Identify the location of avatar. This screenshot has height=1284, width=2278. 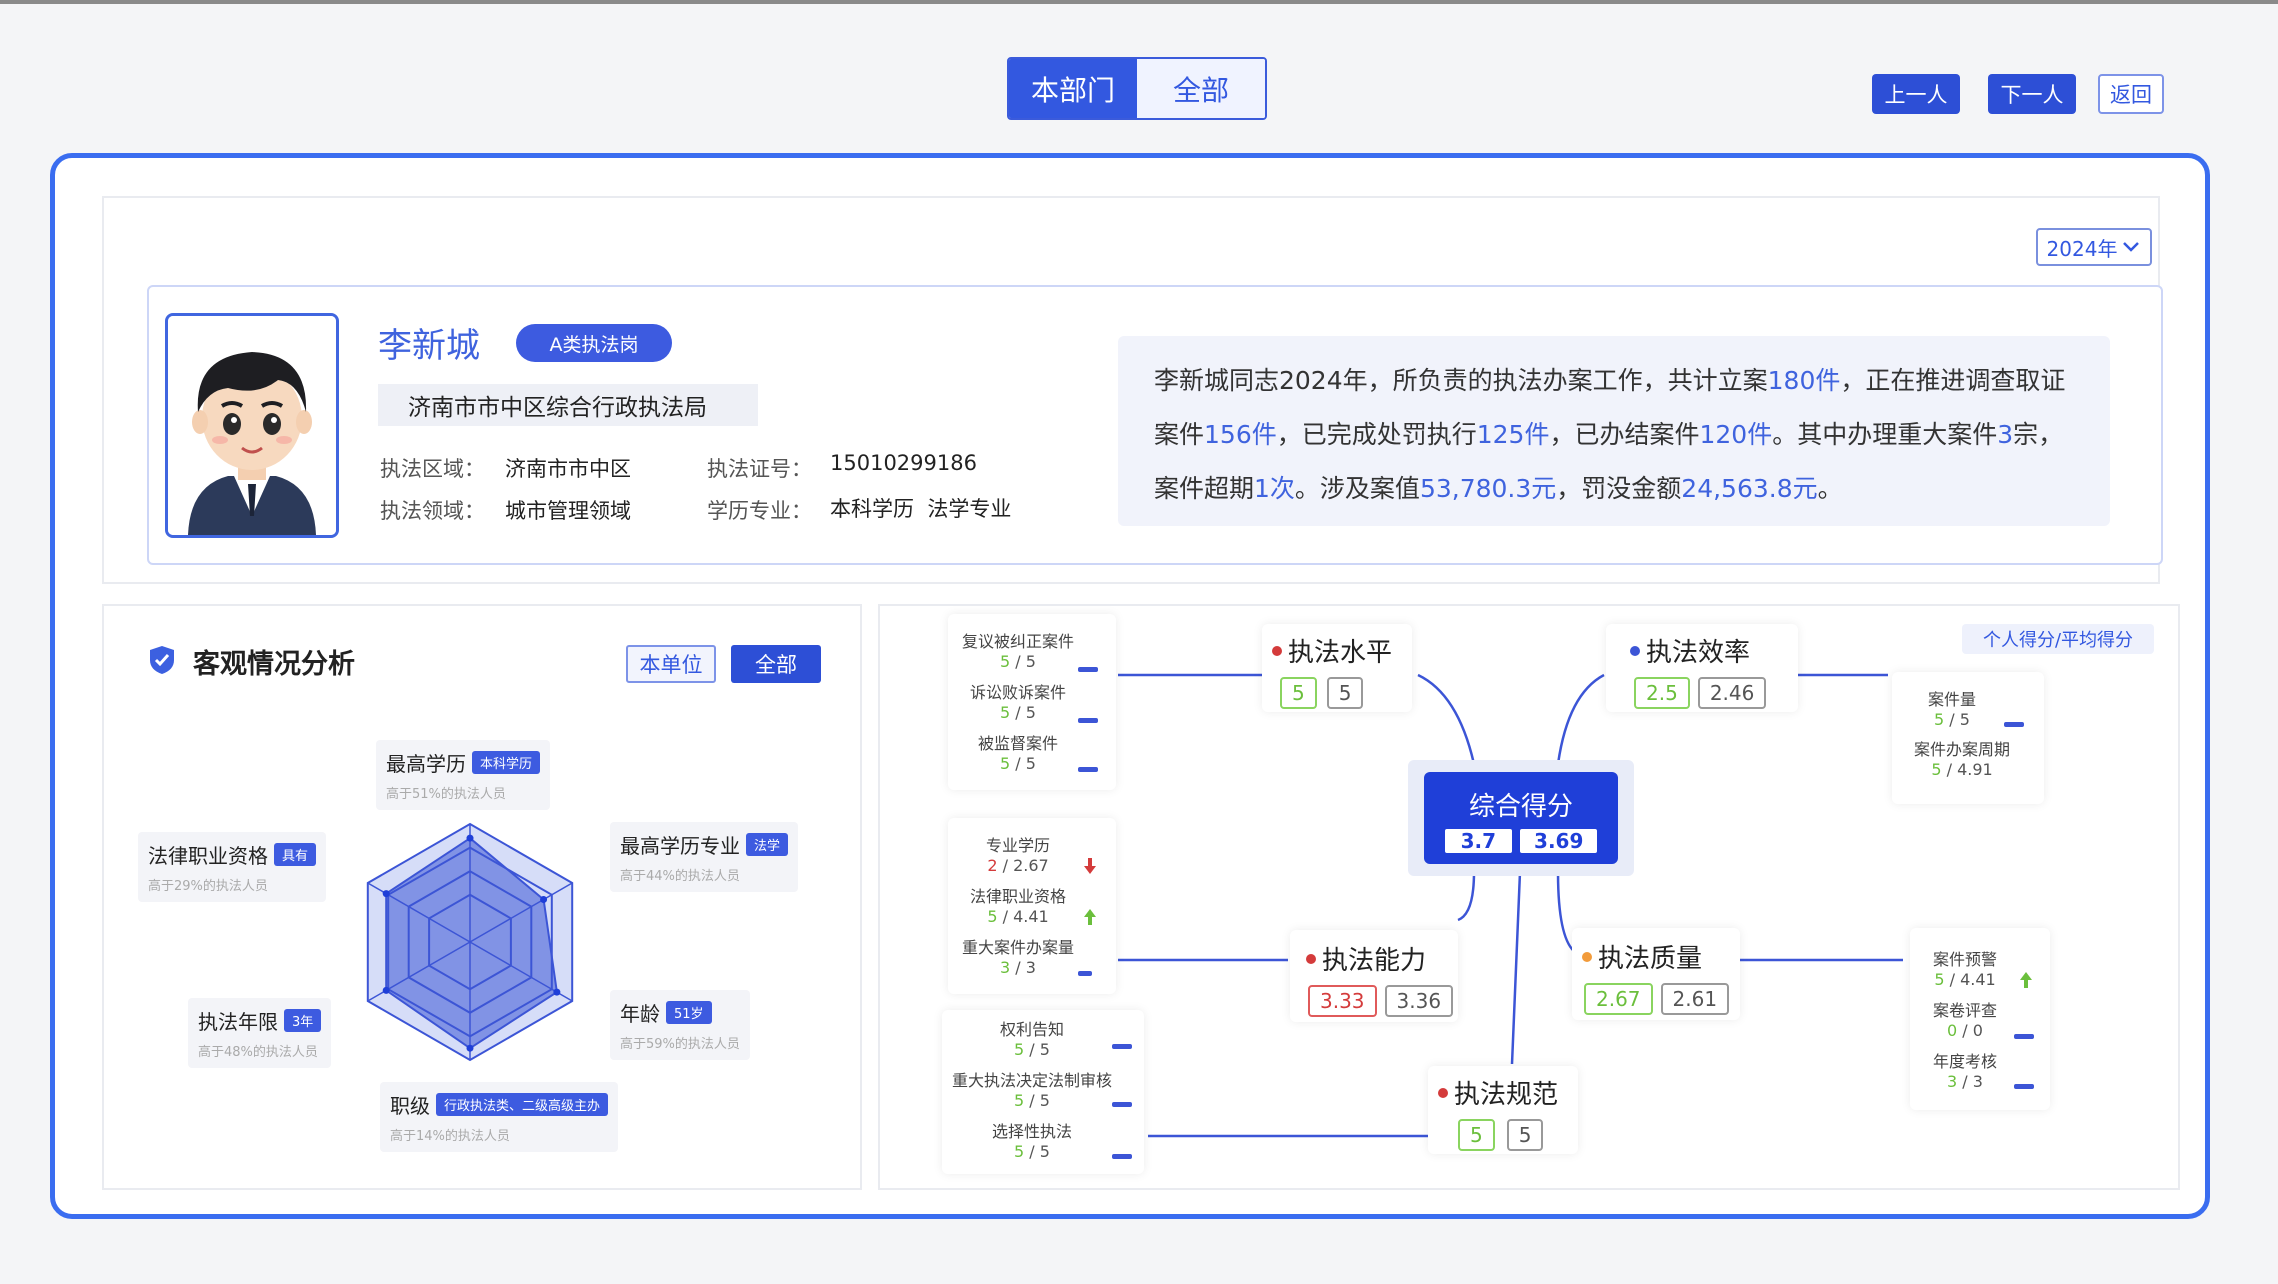
(252, 425).